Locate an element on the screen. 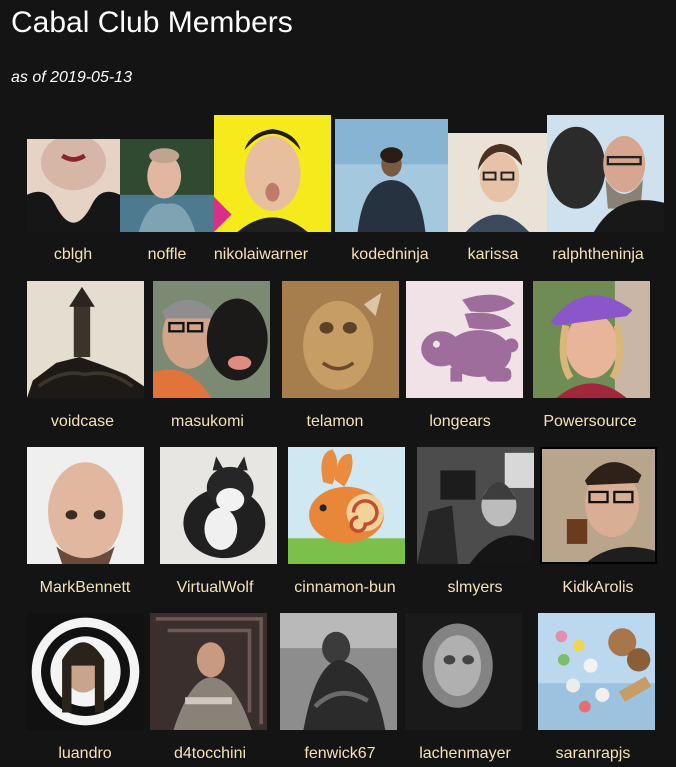 This screenshot has height=767, width=676. member-name: karissa is located at coordinates (493, 254).